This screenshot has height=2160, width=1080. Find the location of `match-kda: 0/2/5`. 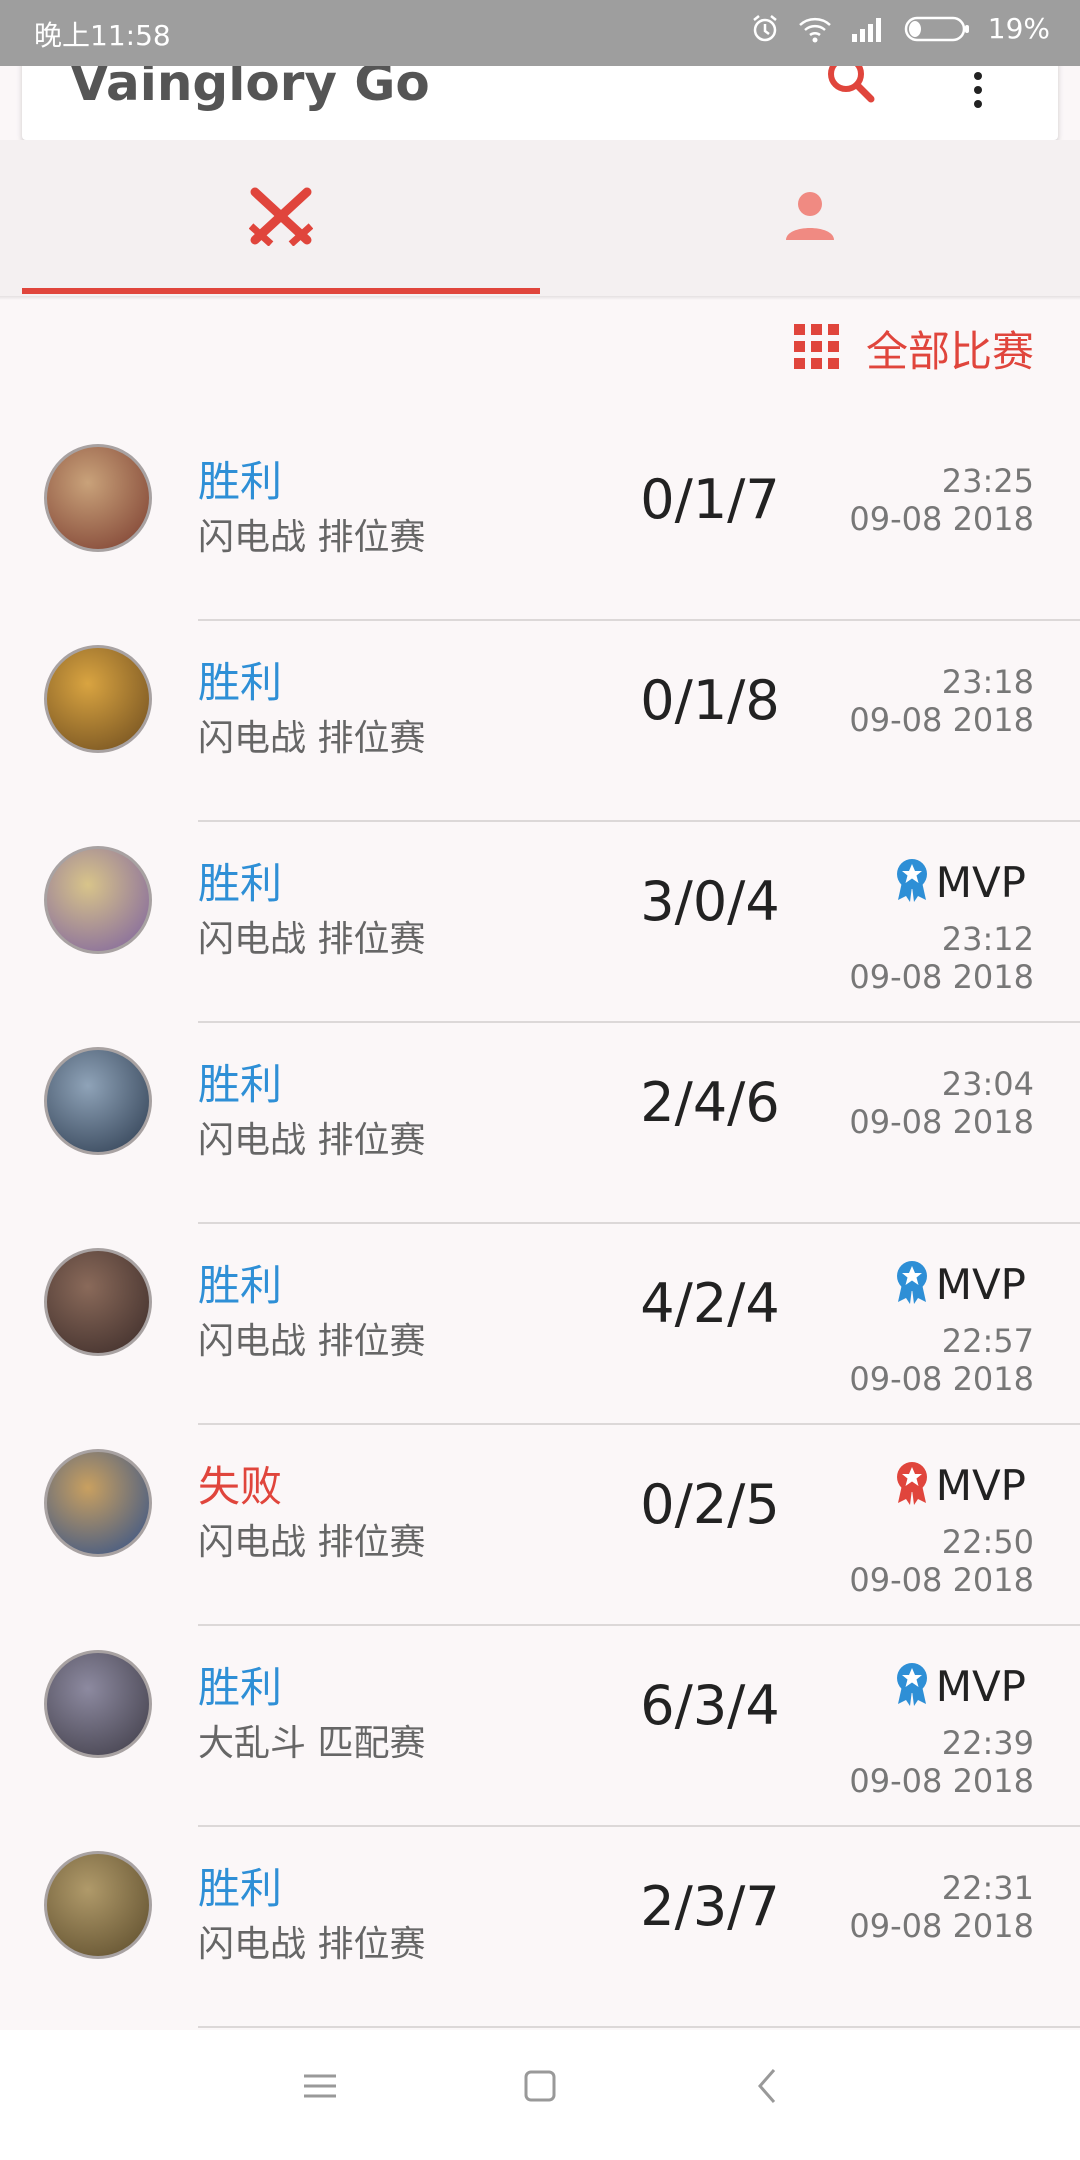

match-kda: 0/2/5 is located at coordinates (710, 1504).